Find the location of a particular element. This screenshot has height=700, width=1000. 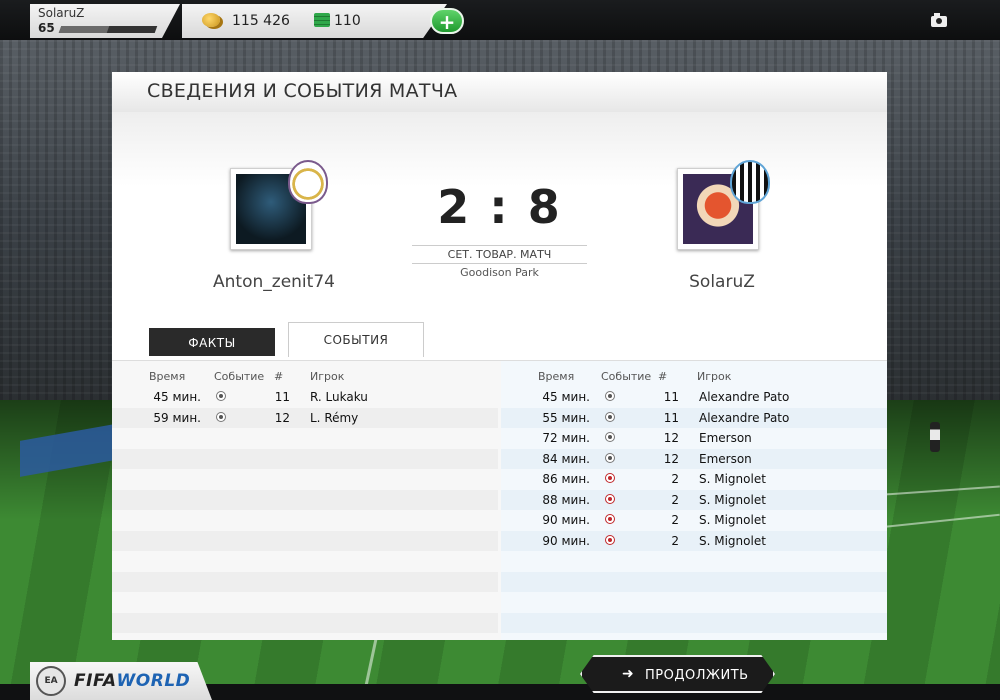

table-row: 55 мин. 11 Alexandre Pato is located at coordinates (694, 417).